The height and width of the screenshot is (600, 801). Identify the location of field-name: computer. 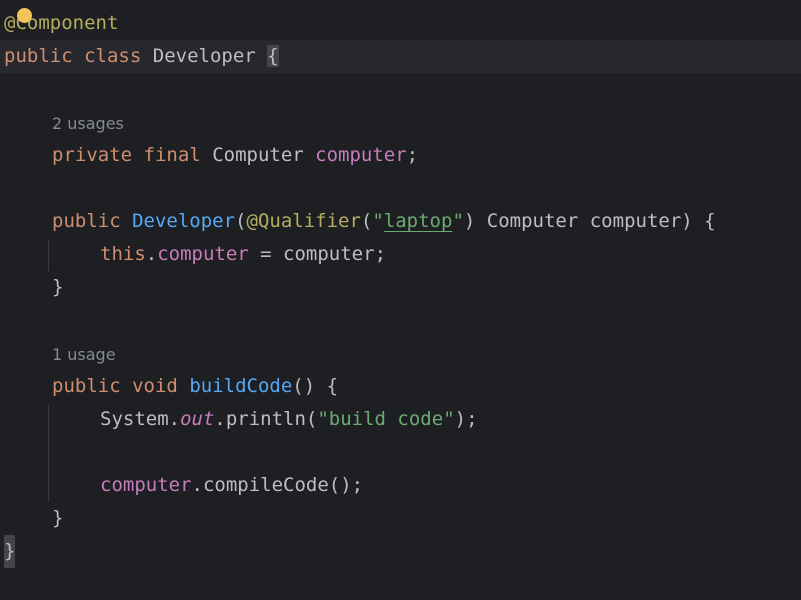
(361, 155).